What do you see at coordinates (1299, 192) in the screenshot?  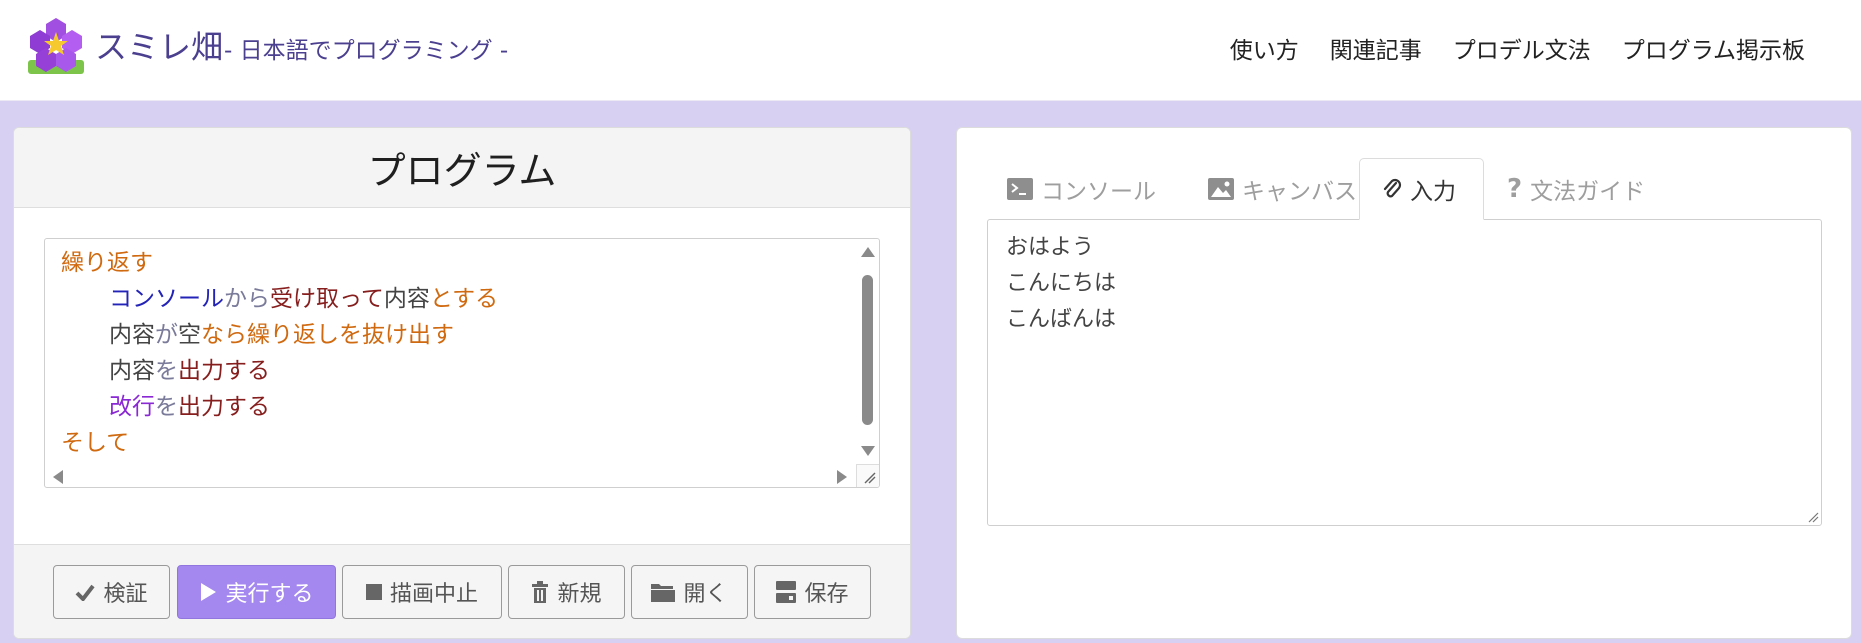 I see `tab-canvas-label: キャンバス` at bounding box center [1299, 192].